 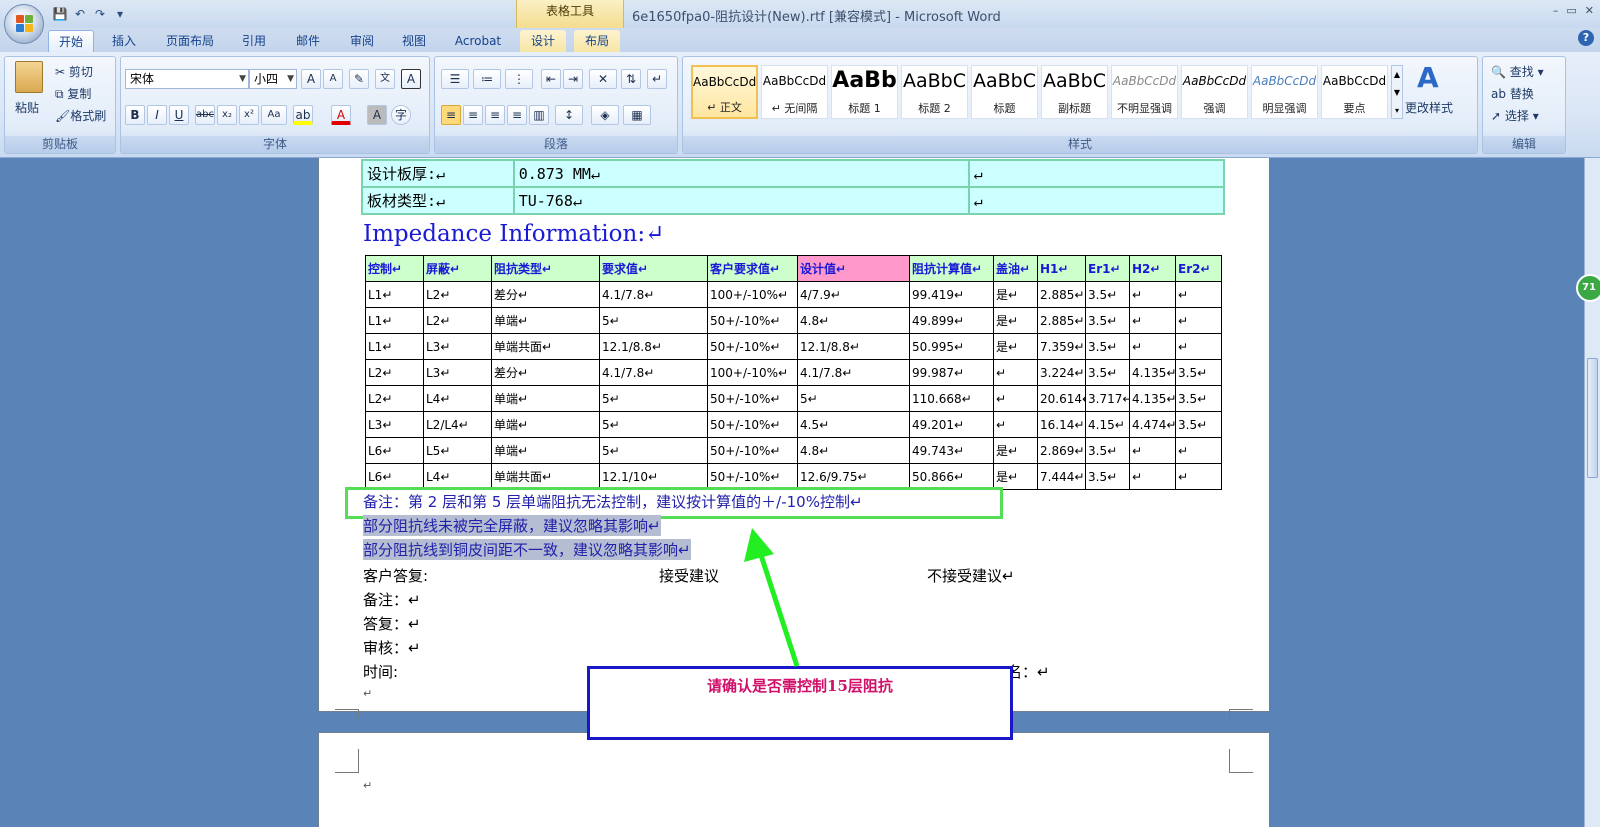 I want to click on increase-indent-icon: ⇥, so click(x=573, y=79).